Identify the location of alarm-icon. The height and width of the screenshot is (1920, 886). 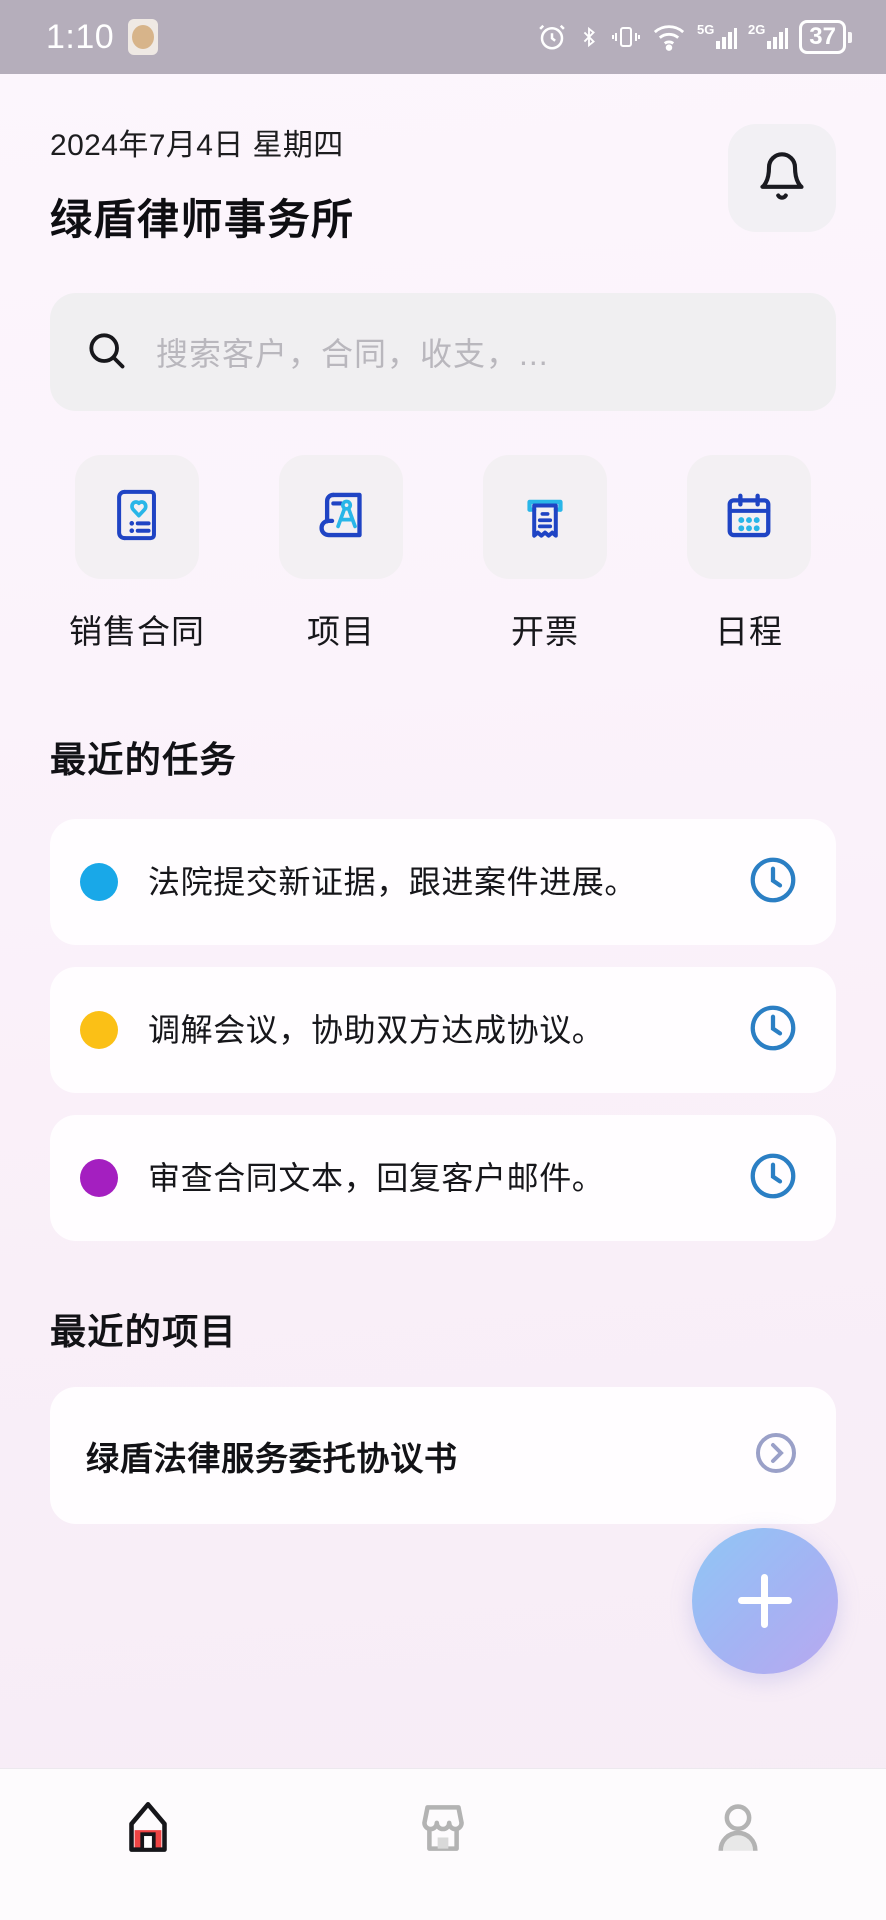
(552, 37).